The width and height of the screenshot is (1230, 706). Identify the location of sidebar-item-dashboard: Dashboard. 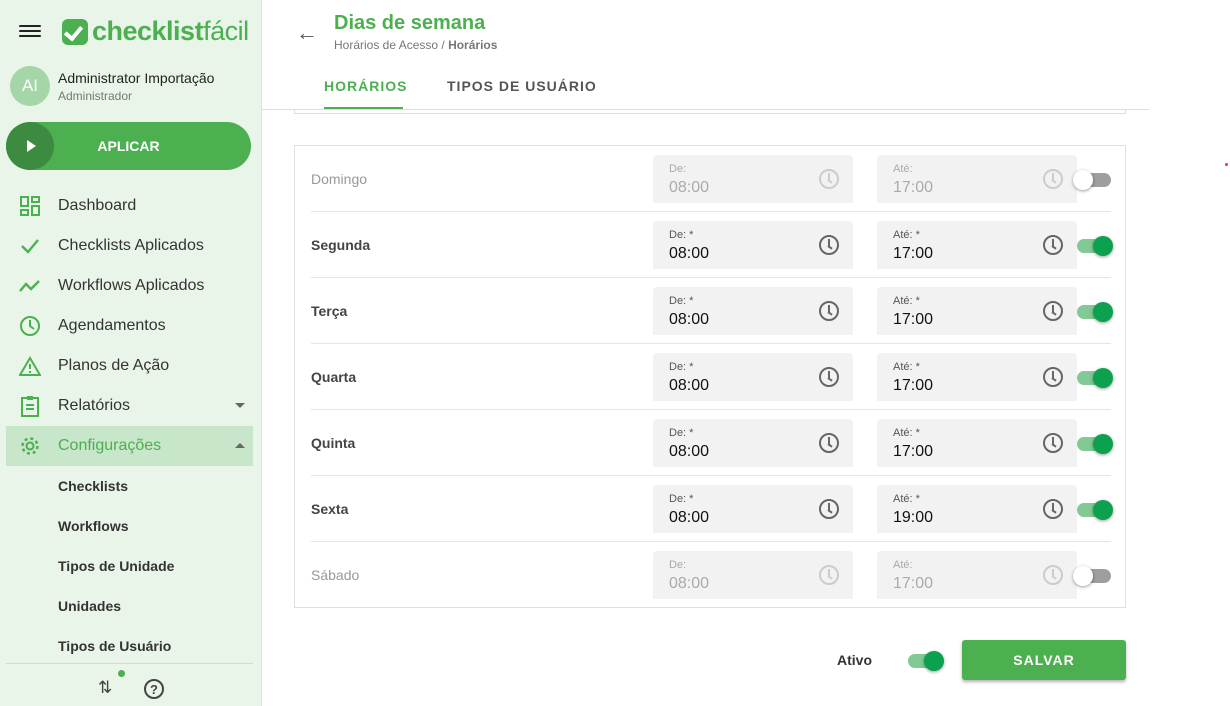
(129, 206).